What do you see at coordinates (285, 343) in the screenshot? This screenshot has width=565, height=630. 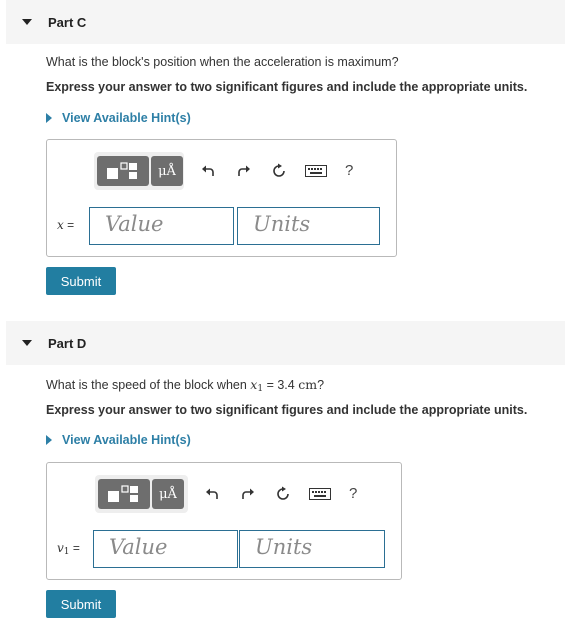 I see `part-d-header: Part D` at bounding box center [285, 343].